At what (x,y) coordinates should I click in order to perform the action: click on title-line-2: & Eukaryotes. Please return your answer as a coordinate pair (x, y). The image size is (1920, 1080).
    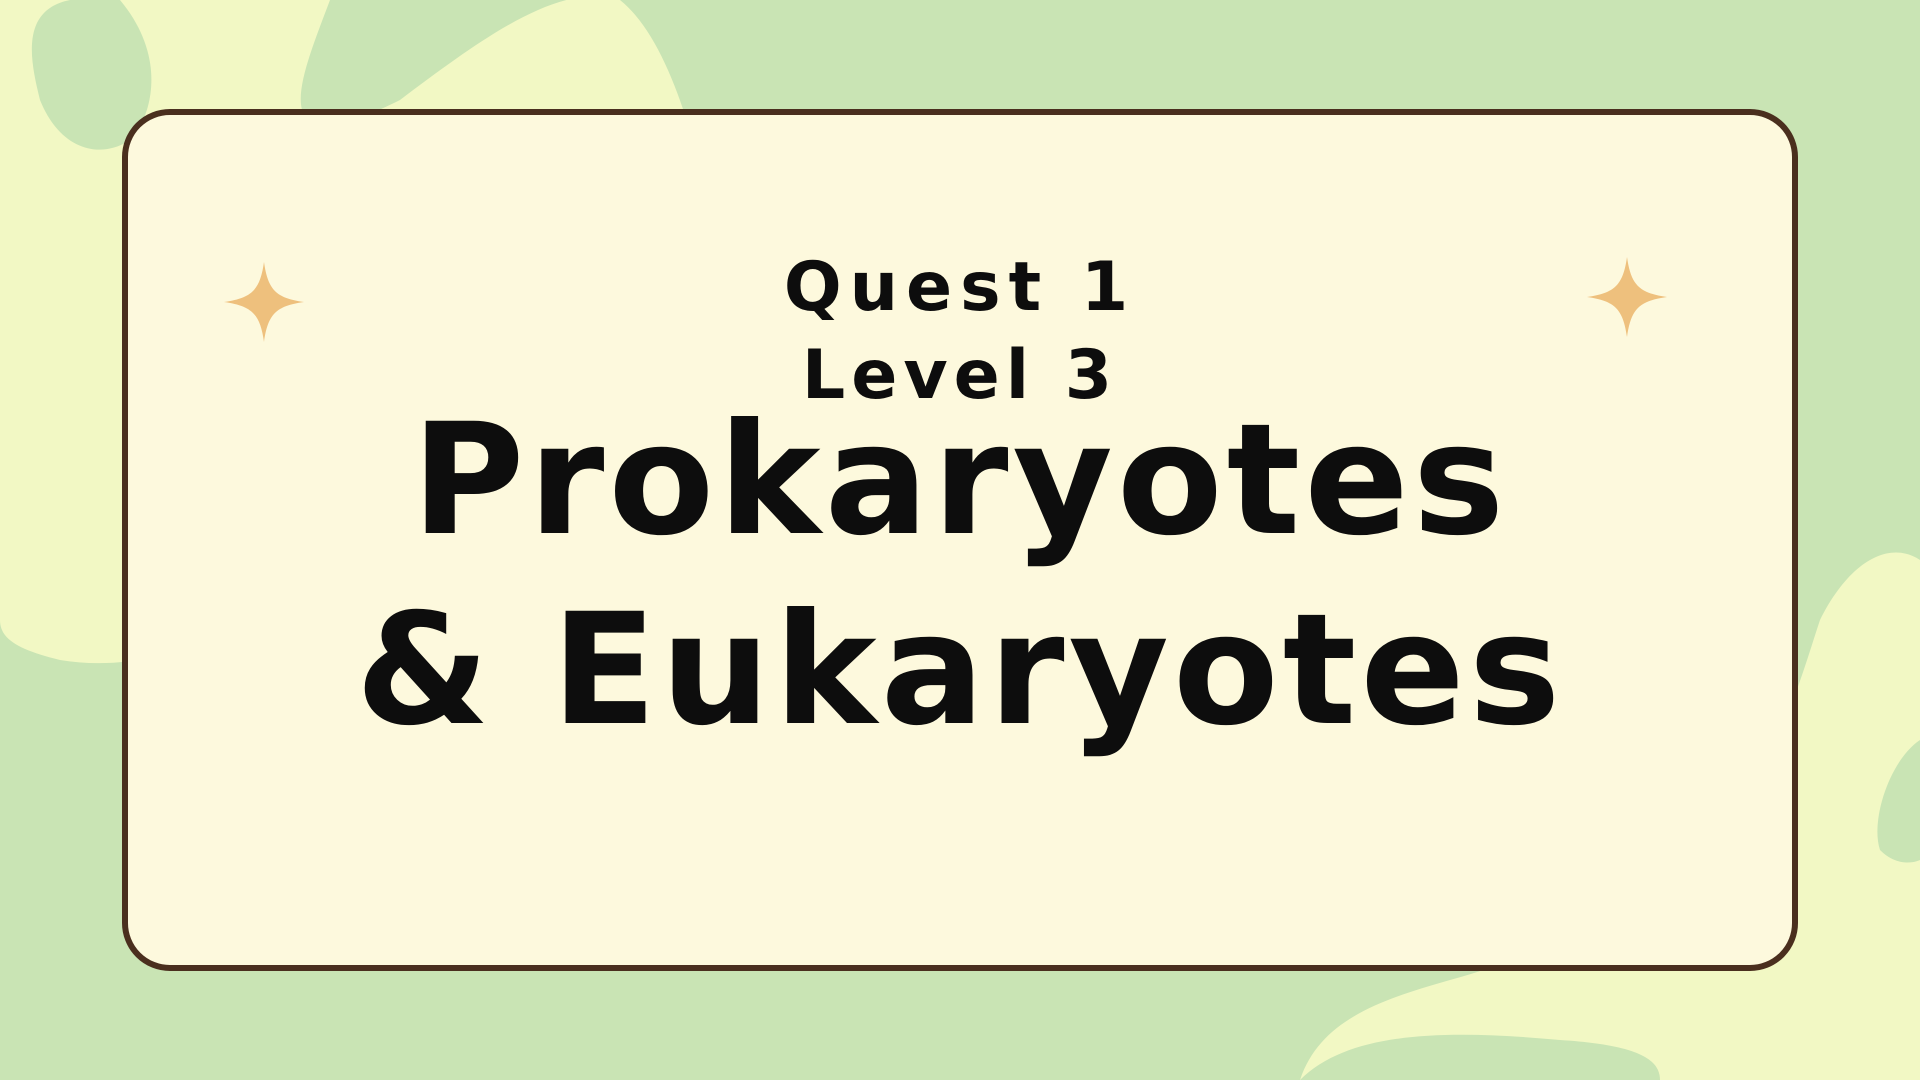
    Looking at the image, I should click on (960, 670).